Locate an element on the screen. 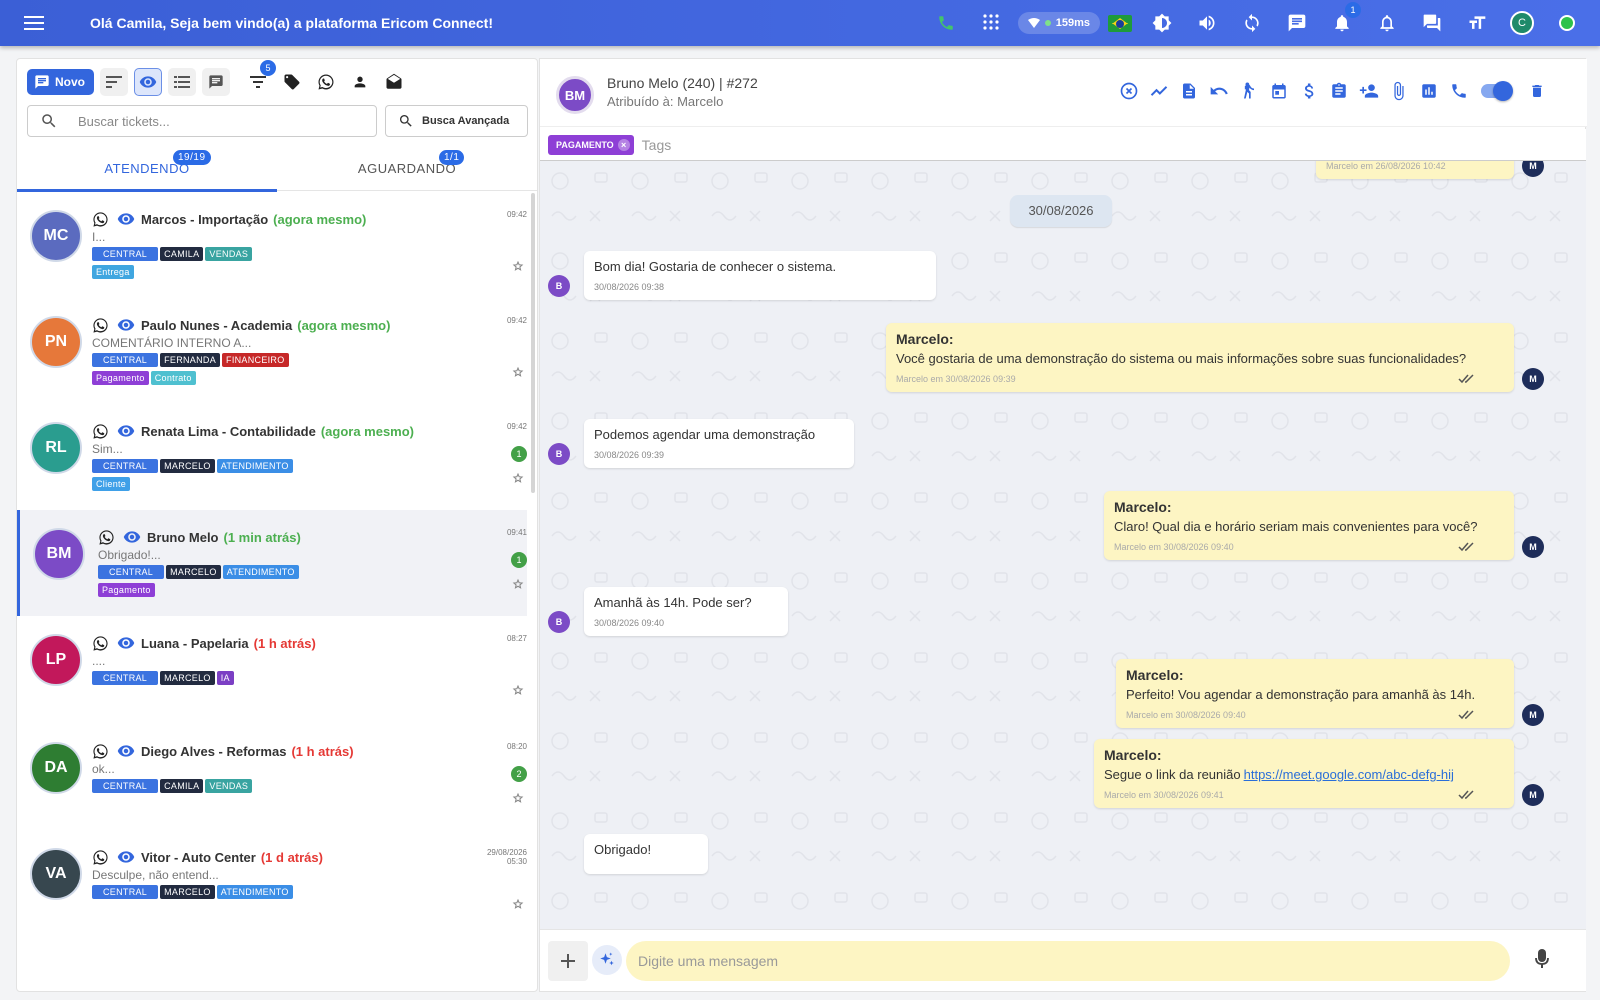 The width and height of the screenshot is (1600, 1000). ai-sparkle-icon is located at coordinates (607, 960).